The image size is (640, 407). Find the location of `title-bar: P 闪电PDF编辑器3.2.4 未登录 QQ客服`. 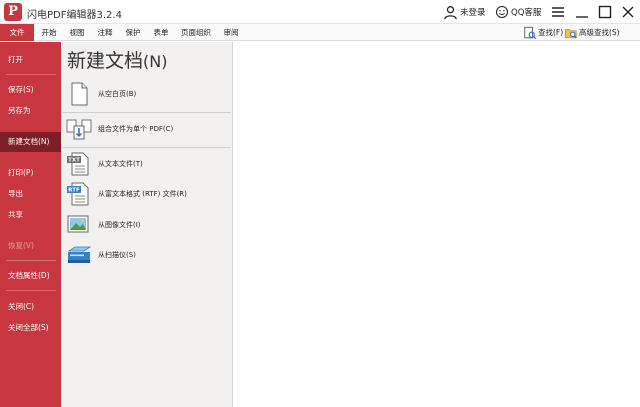

title-bar: P 闪电PDF编辑器3.2.4 未登录 QQ客服 is located at coordinates (320, 12).